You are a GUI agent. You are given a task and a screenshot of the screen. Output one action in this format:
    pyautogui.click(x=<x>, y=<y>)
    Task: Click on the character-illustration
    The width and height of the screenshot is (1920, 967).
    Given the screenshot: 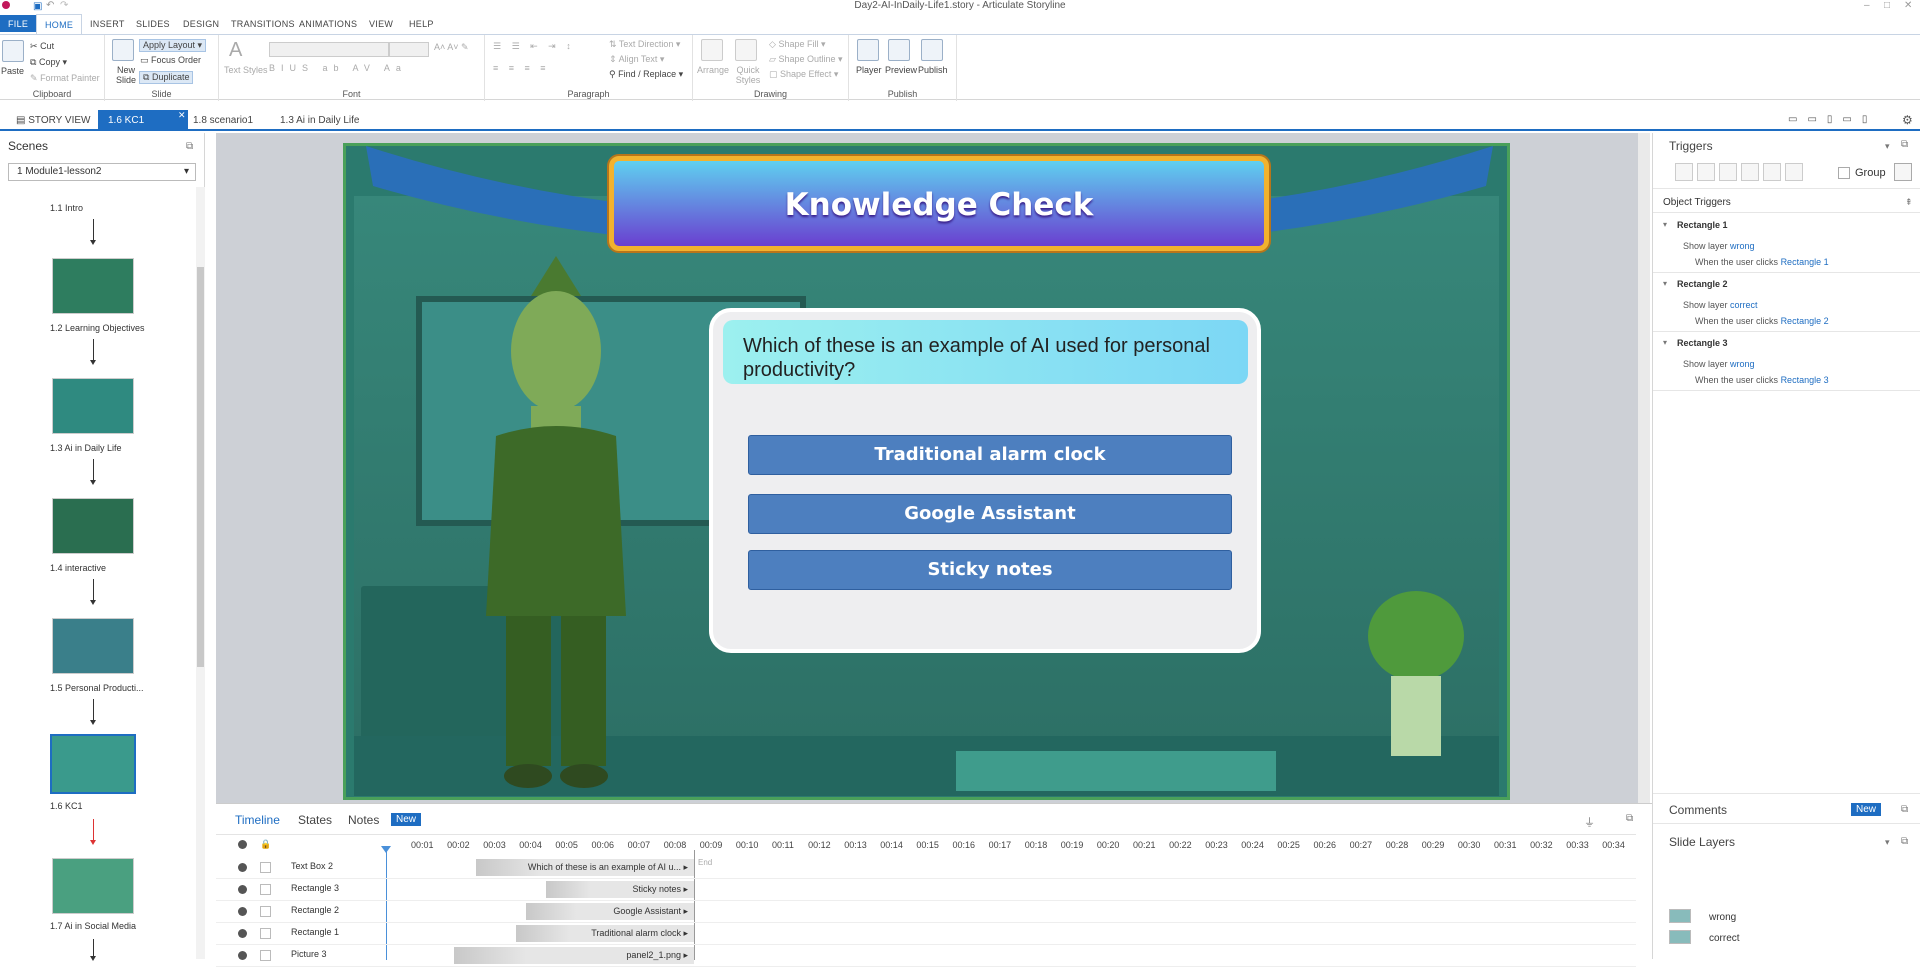 What is the action you would take?
    pyautogui.click(x=556, y=526)
    